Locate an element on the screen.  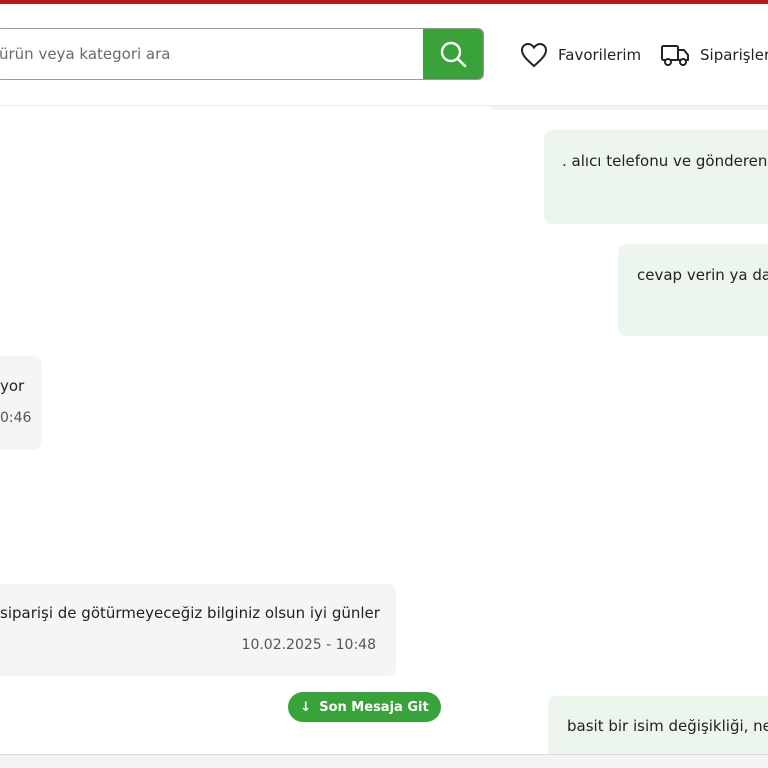
message-timestamp: 0:46 is located at coordinates (16, 418).